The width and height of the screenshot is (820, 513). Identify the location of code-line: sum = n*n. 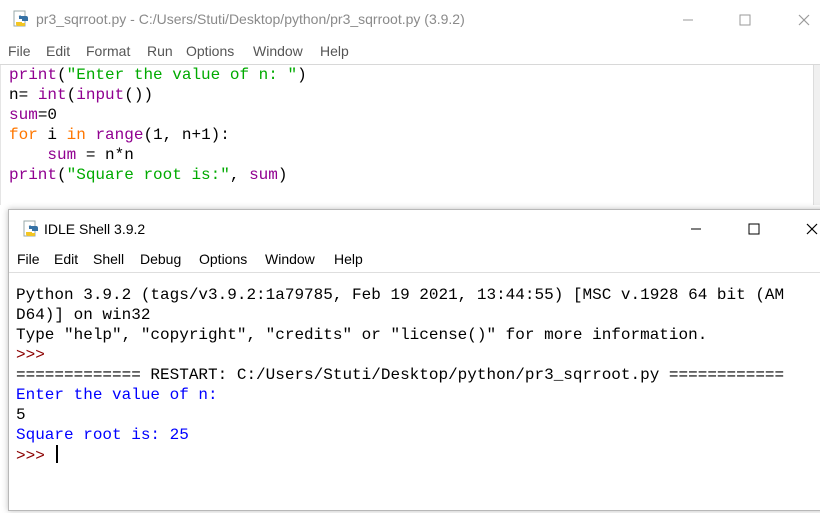
(71, 155).